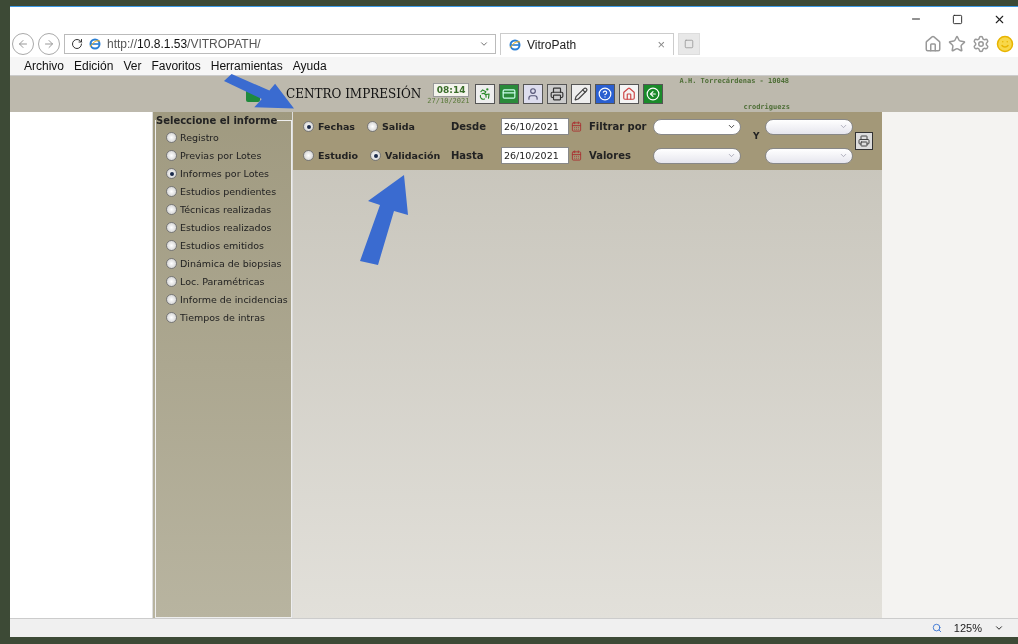 The height and width of the screenshot is (644, 1018). Describe the element at coordinates (94, 66) in the screenshot. I see `menu-item: Edición` at that location.